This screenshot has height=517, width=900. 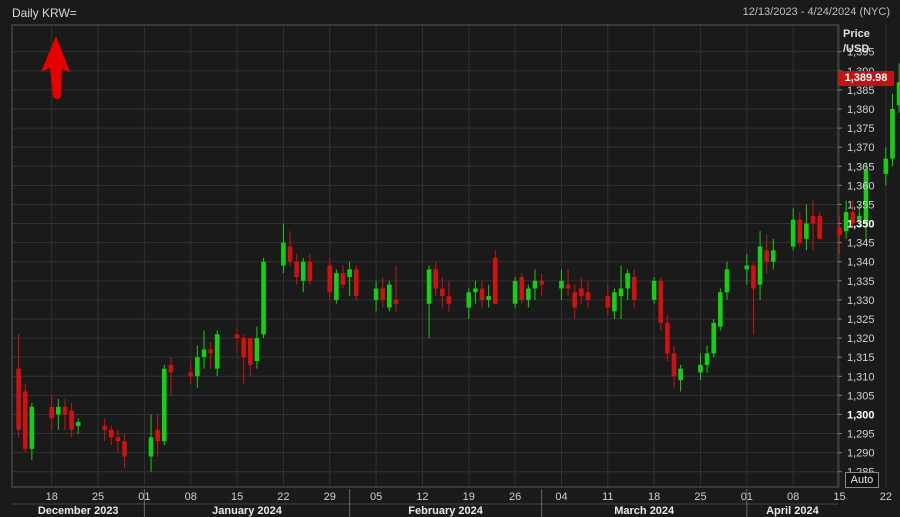 I want to click on y-tick-label: 1,360, so click(x=861, y=186).